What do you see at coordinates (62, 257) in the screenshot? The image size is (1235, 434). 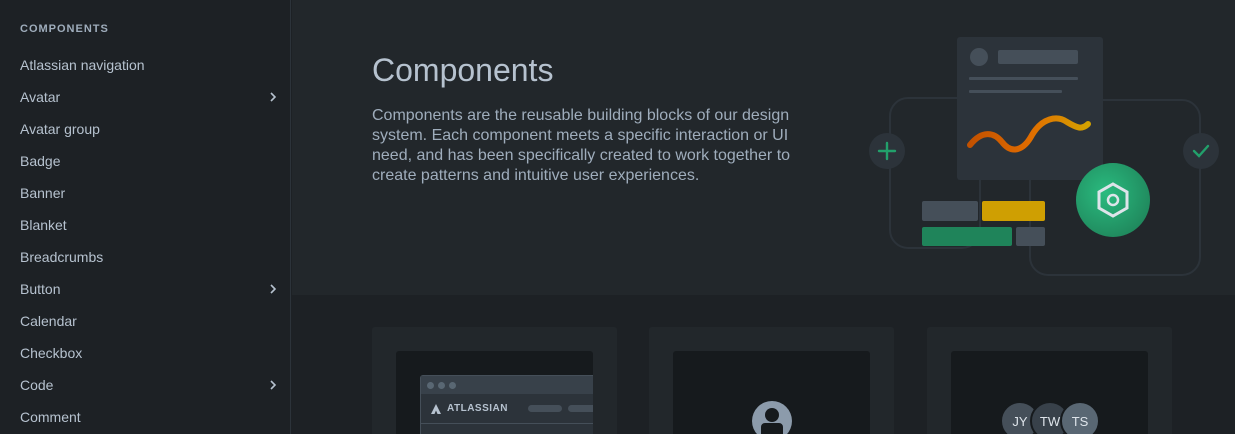 I see `sidebar-item-label: Breadcrumbs` at bounding box center [62, 257].